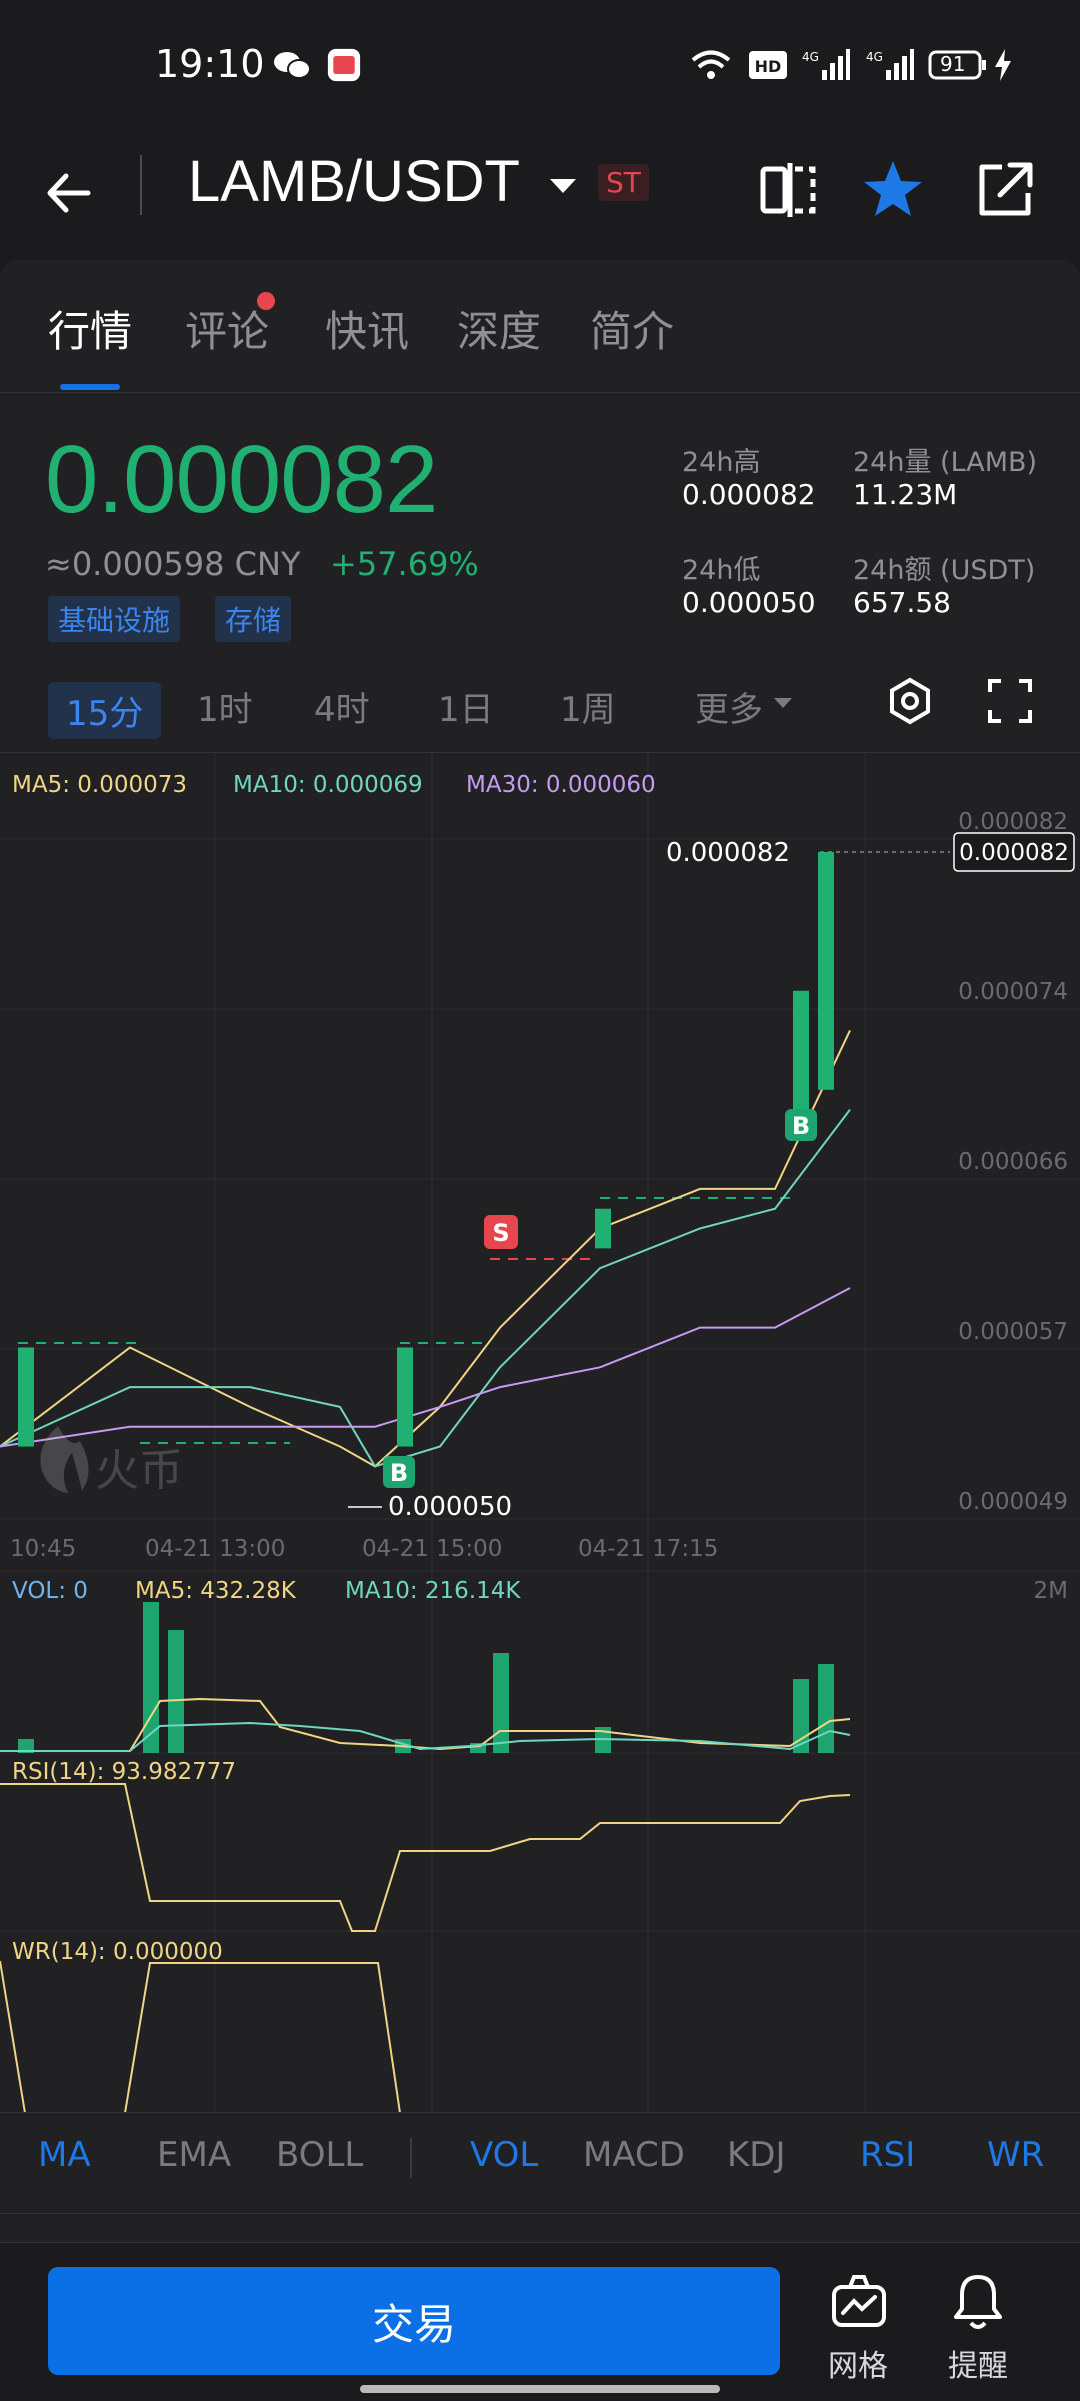 Image resolution: width=1080 pixels, height=2401 pixels. What do you see at coordinates (790, 190) in the screenshot?
I see `compare-icon` at bounding box center [790, 190].